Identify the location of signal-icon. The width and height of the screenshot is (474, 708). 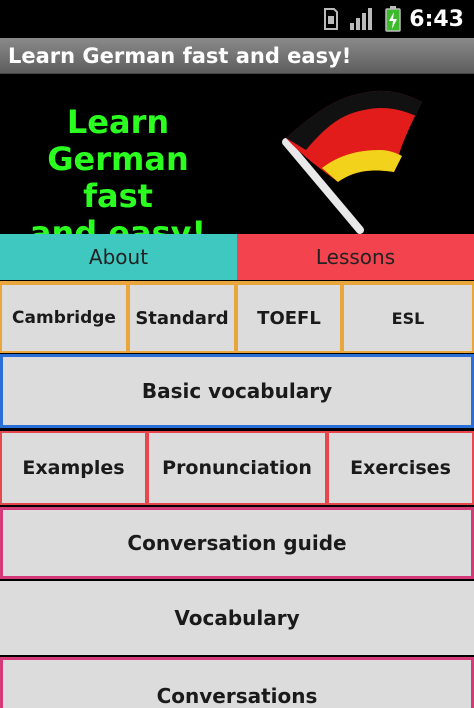
(361, 19).